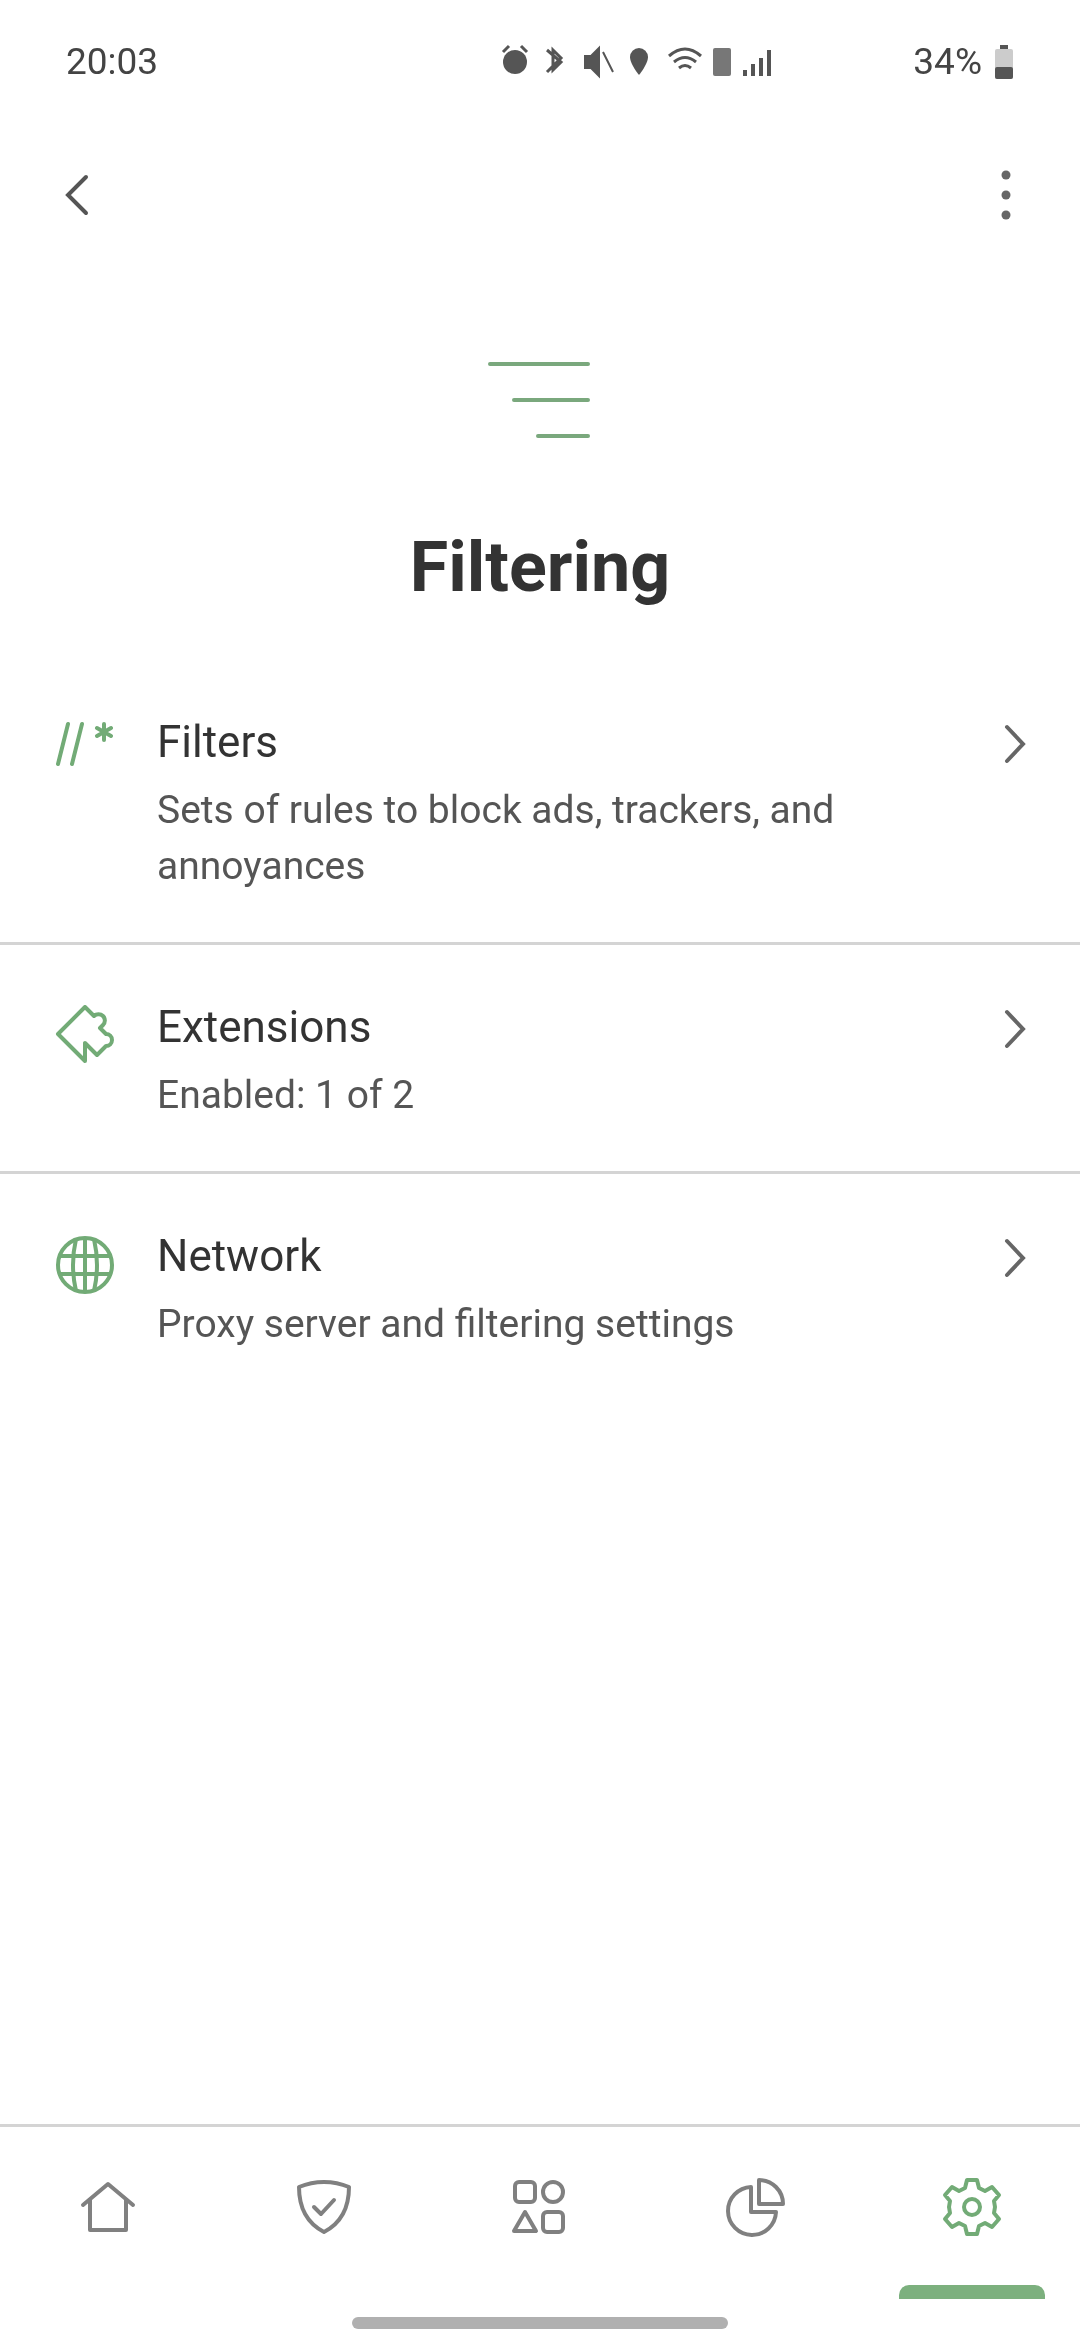 This screenshot has height=2340, width=1080. What do you see at coordinates (947, 62) in the screenshot?
I see `battery-percent: 34%` at bounding box center [947, 62].